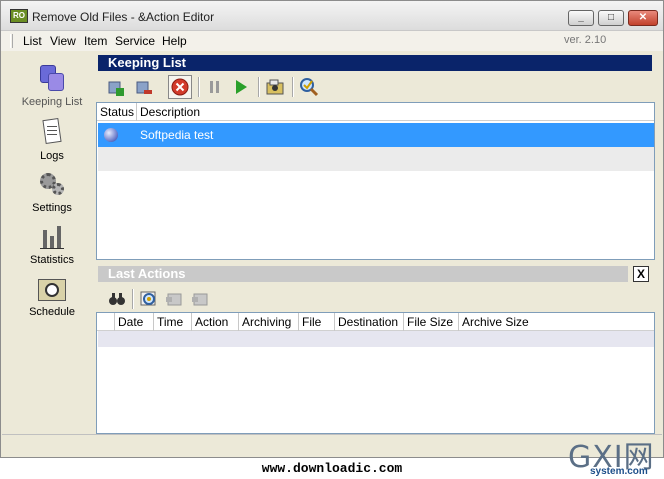 The image size is (664, 479). I want to click on sidebar-item-schedule: Schedule, so click(52, 295).